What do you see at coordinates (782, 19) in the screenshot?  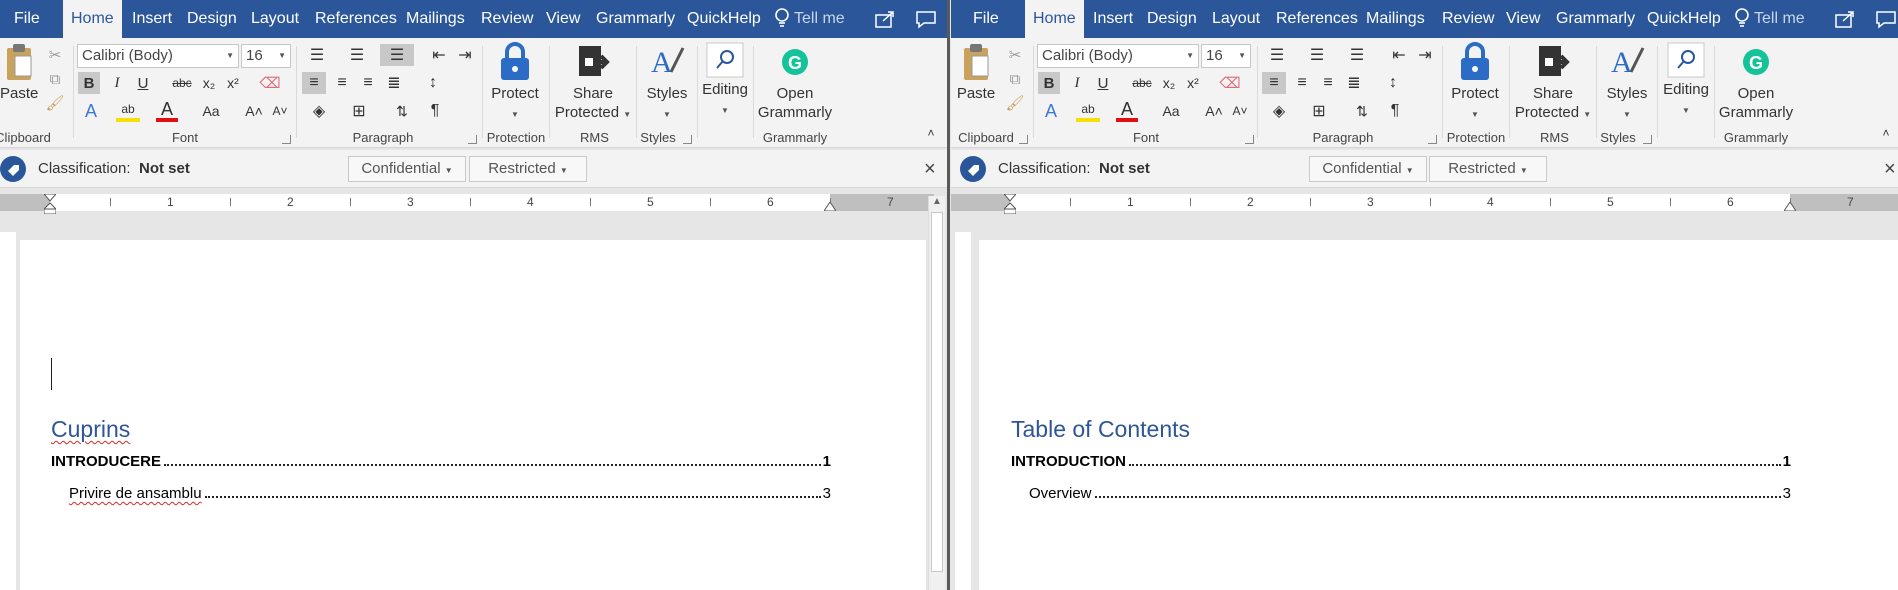 I see `lightbulb-icon` at bounding box center [782, 19].